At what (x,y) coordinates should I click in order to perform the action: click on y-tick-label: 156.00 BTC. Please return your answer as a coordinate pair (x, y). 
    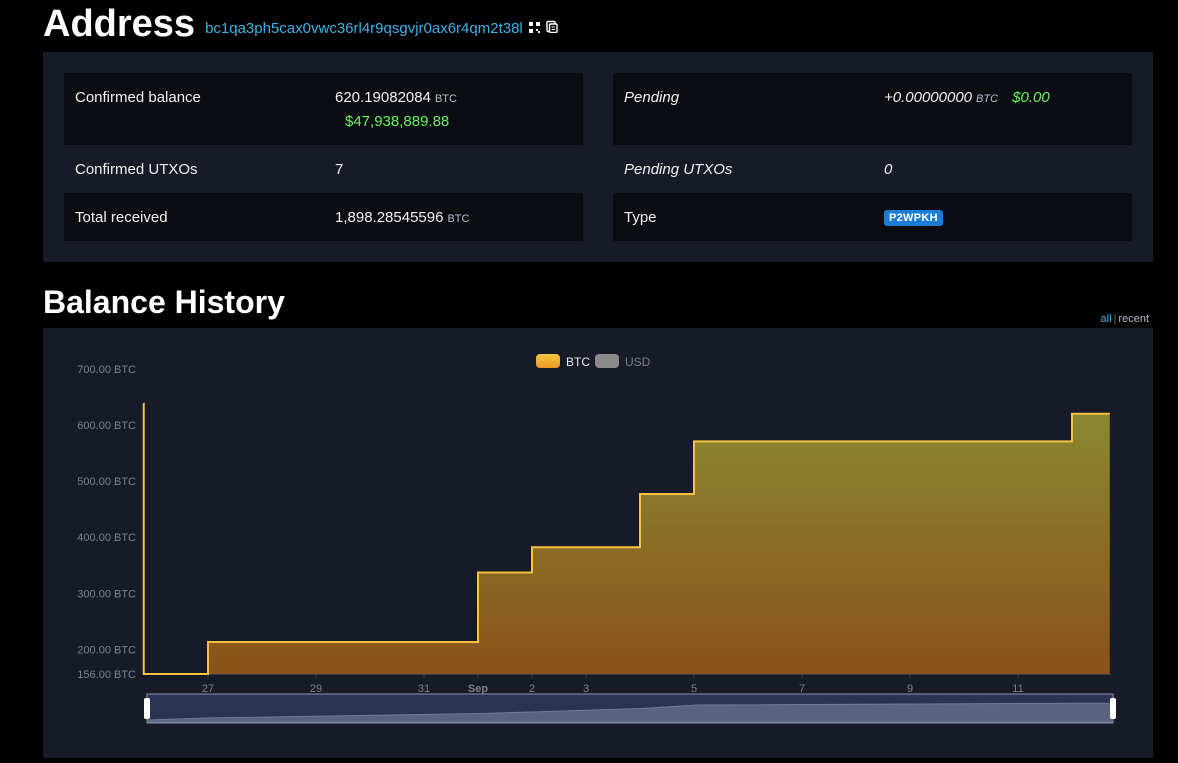
    Looking at the image, I should click on (106, 675).